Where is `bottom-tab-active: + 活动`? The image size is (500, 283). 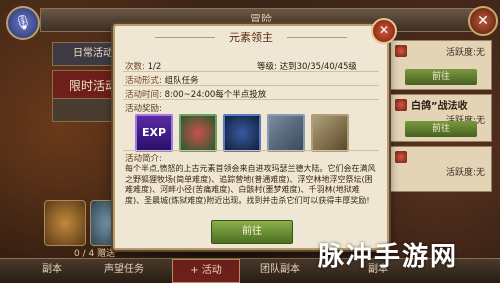 bottom-tab-active: + 活动 is located at coordinates (206, 271).